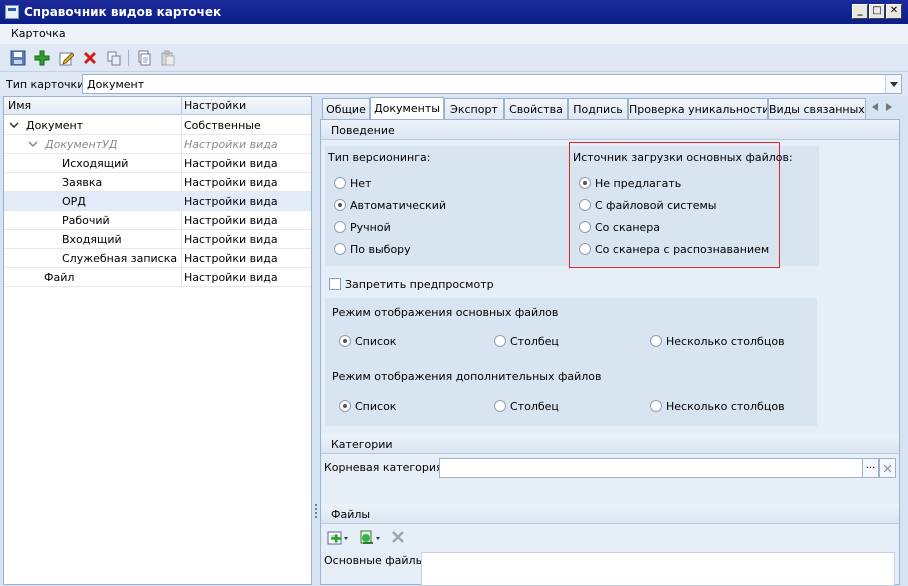 Image resolution: width=908 pixels, height=586 pixels. Describe the element at coordinates (500, 341) in the screenshot. I see `radio-main-mode-column` at that location.